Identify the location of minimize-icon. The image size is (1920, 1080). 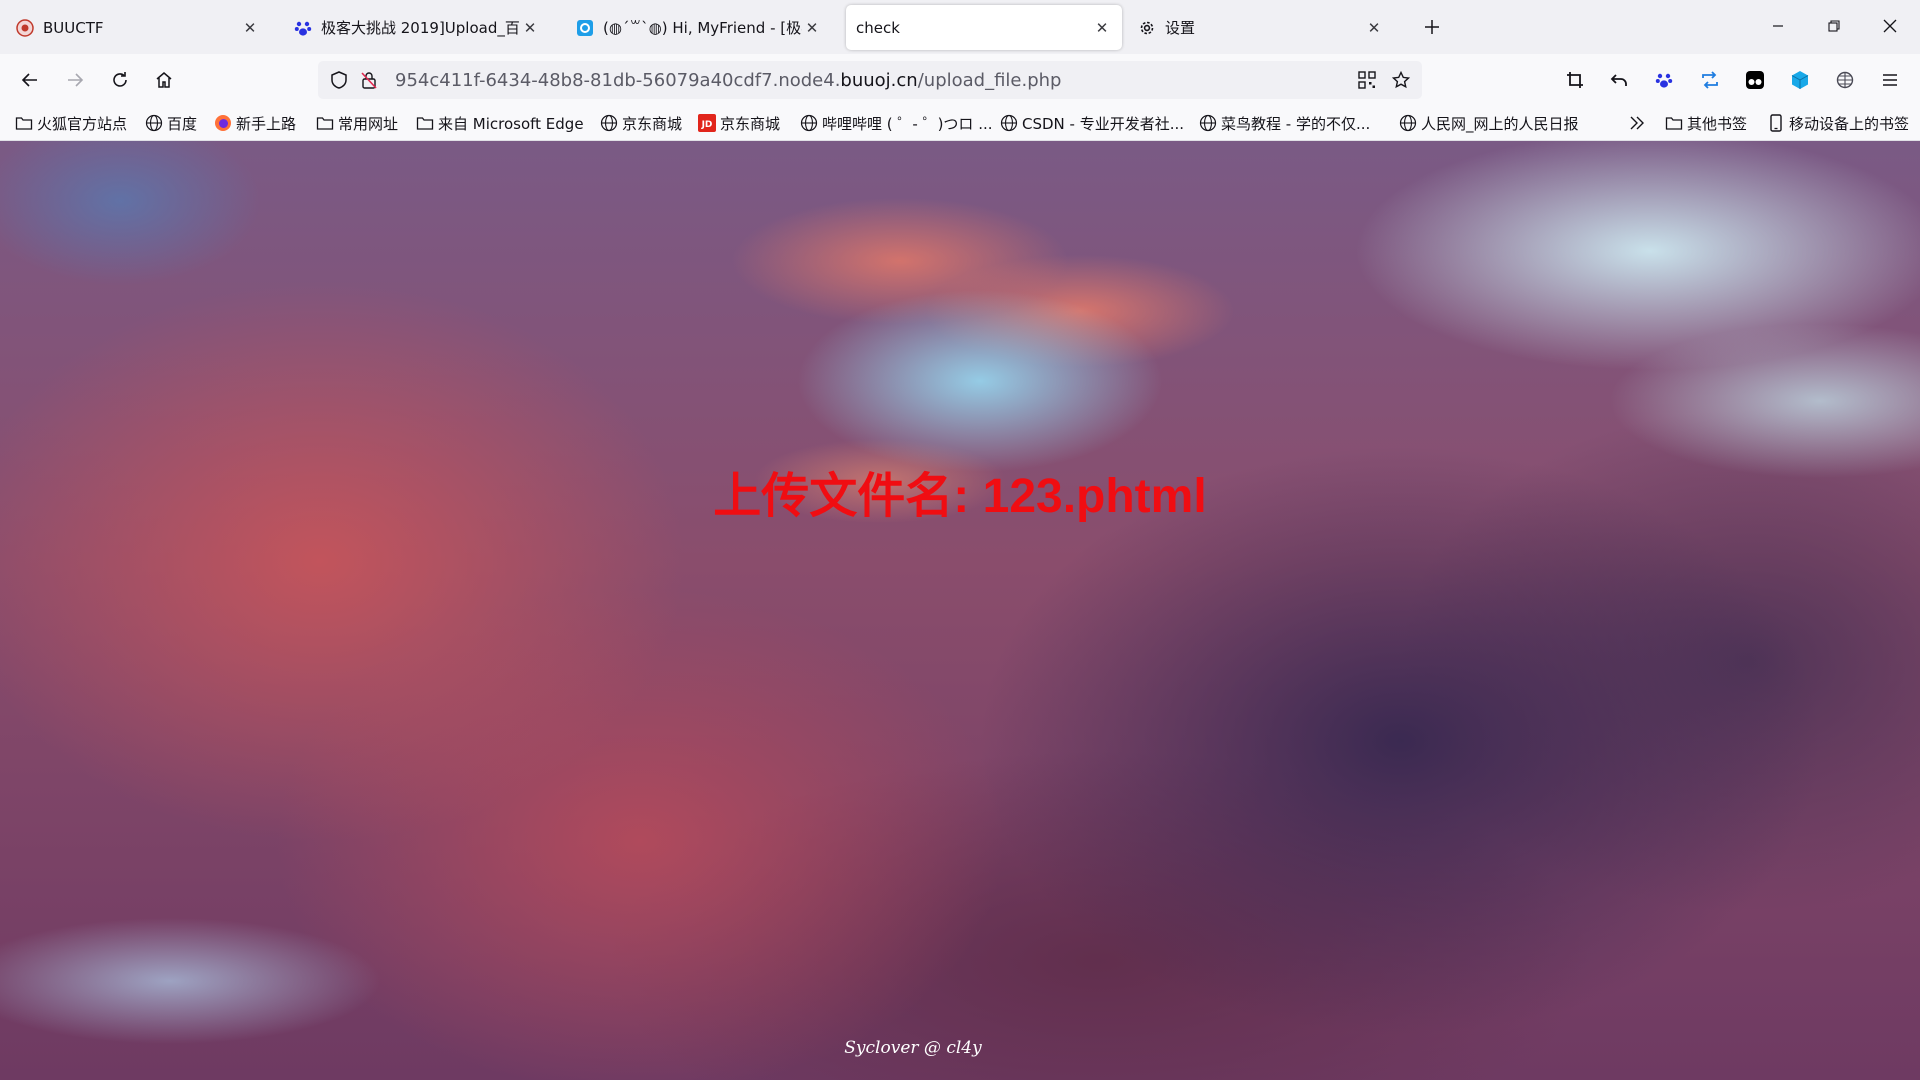
(1778, 26).